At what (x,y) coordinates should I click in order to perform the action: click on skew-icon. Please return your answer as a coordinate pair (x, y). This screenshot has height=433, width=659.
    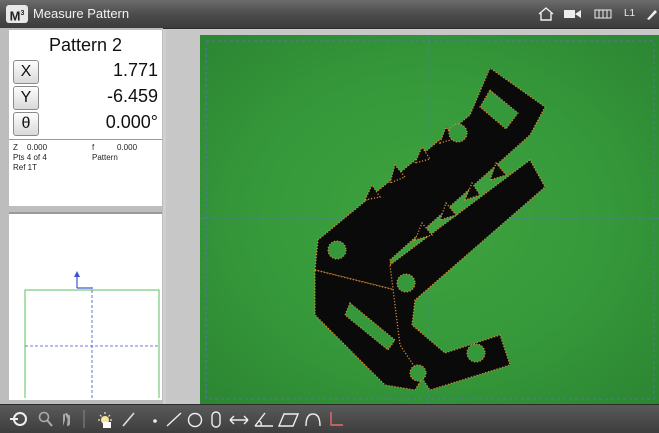
    Looking at the image, I should click on (336, 419).